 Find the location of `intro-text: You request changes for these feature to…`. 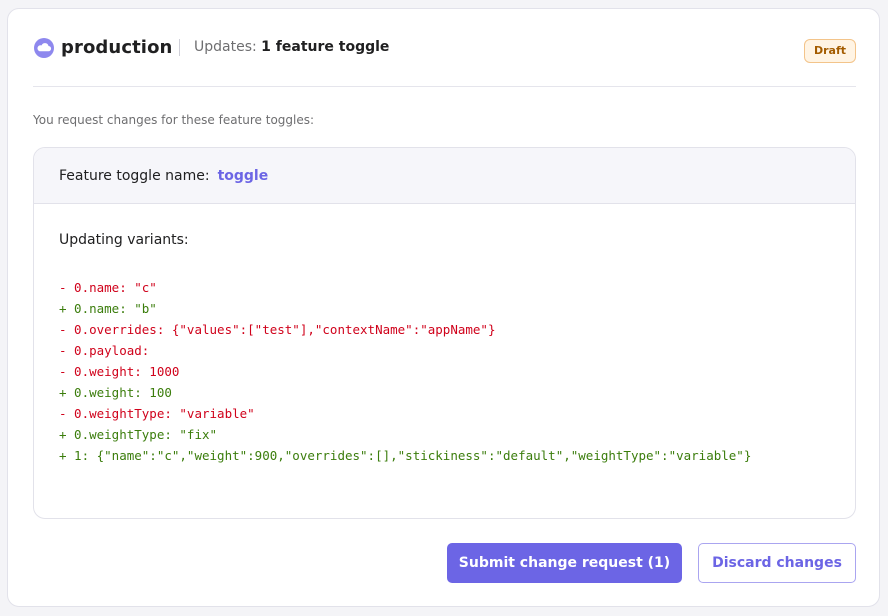

intro-text: You request changes for these feature to… is located at coordinates (174, 120).